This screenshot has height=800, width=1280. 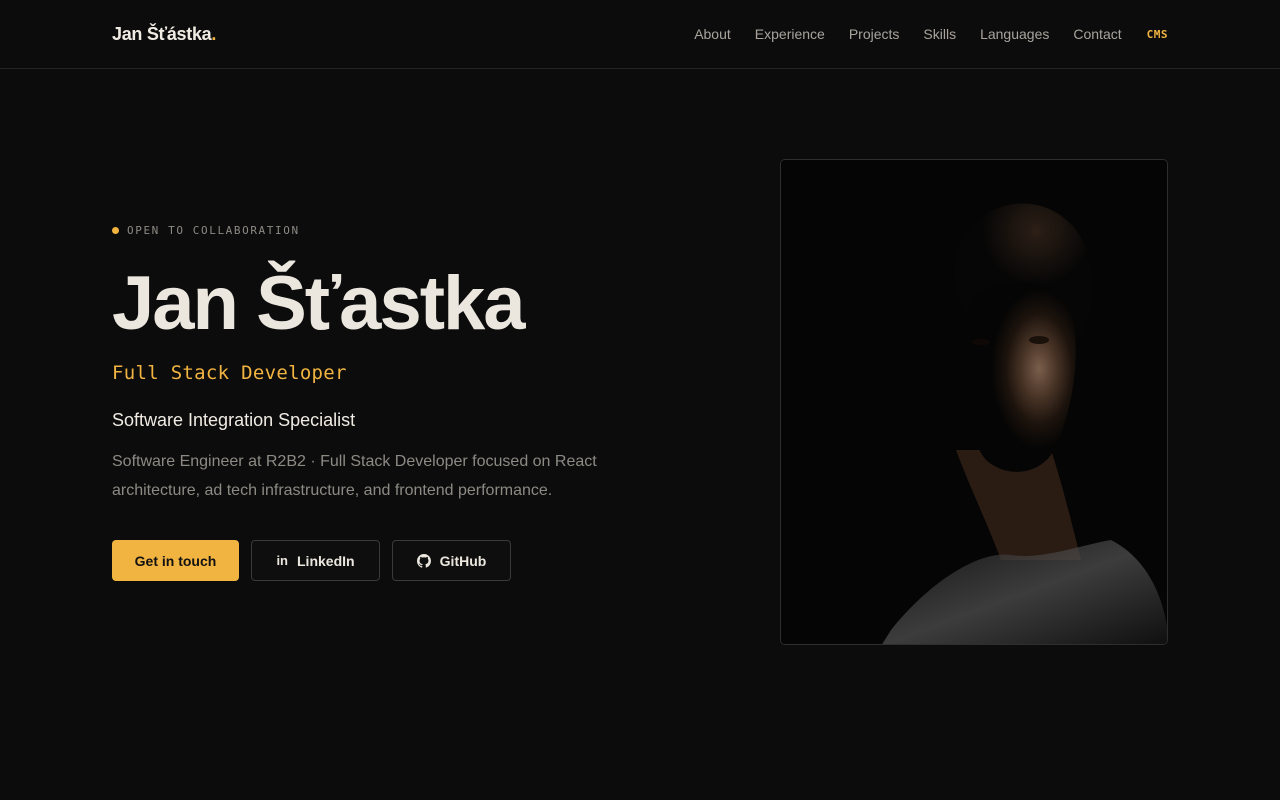 What do you see at coordinates (115, 230) in the screenshot?
I see `status-dot-icon` at bounding box center [115, 230].